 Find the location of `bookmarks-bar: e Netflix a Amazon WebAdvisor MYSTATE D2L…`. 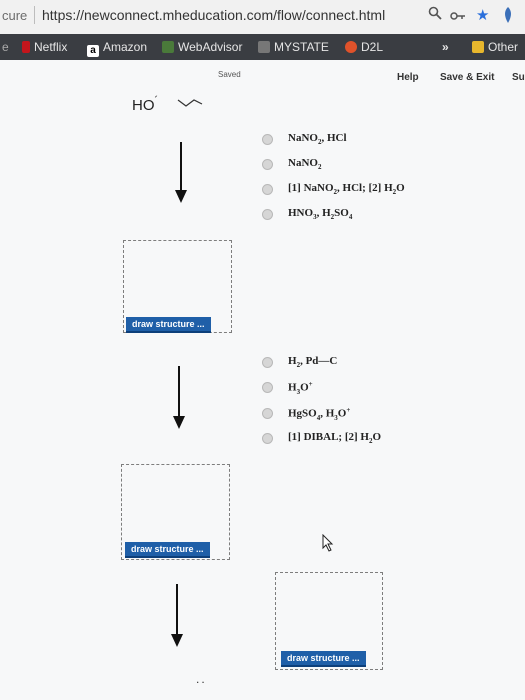

bookmarks-bar: e Netflix a Amazon WebAdvisor MYSTATE D2L… is located at coordinates (262, 47).